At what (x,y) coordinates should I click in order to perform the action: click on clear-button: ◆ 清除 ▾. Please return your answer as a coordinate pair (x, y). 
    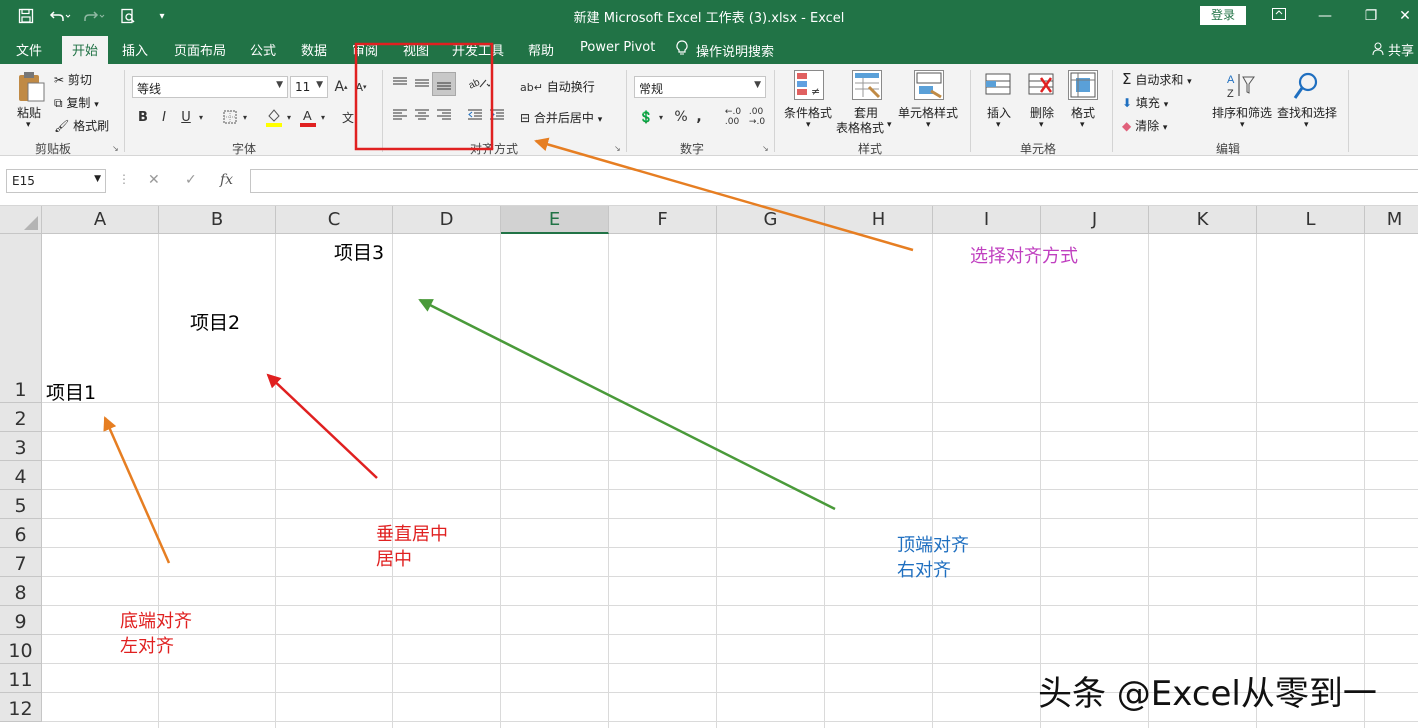
    Looking at the image, I should click on (1144, 125).